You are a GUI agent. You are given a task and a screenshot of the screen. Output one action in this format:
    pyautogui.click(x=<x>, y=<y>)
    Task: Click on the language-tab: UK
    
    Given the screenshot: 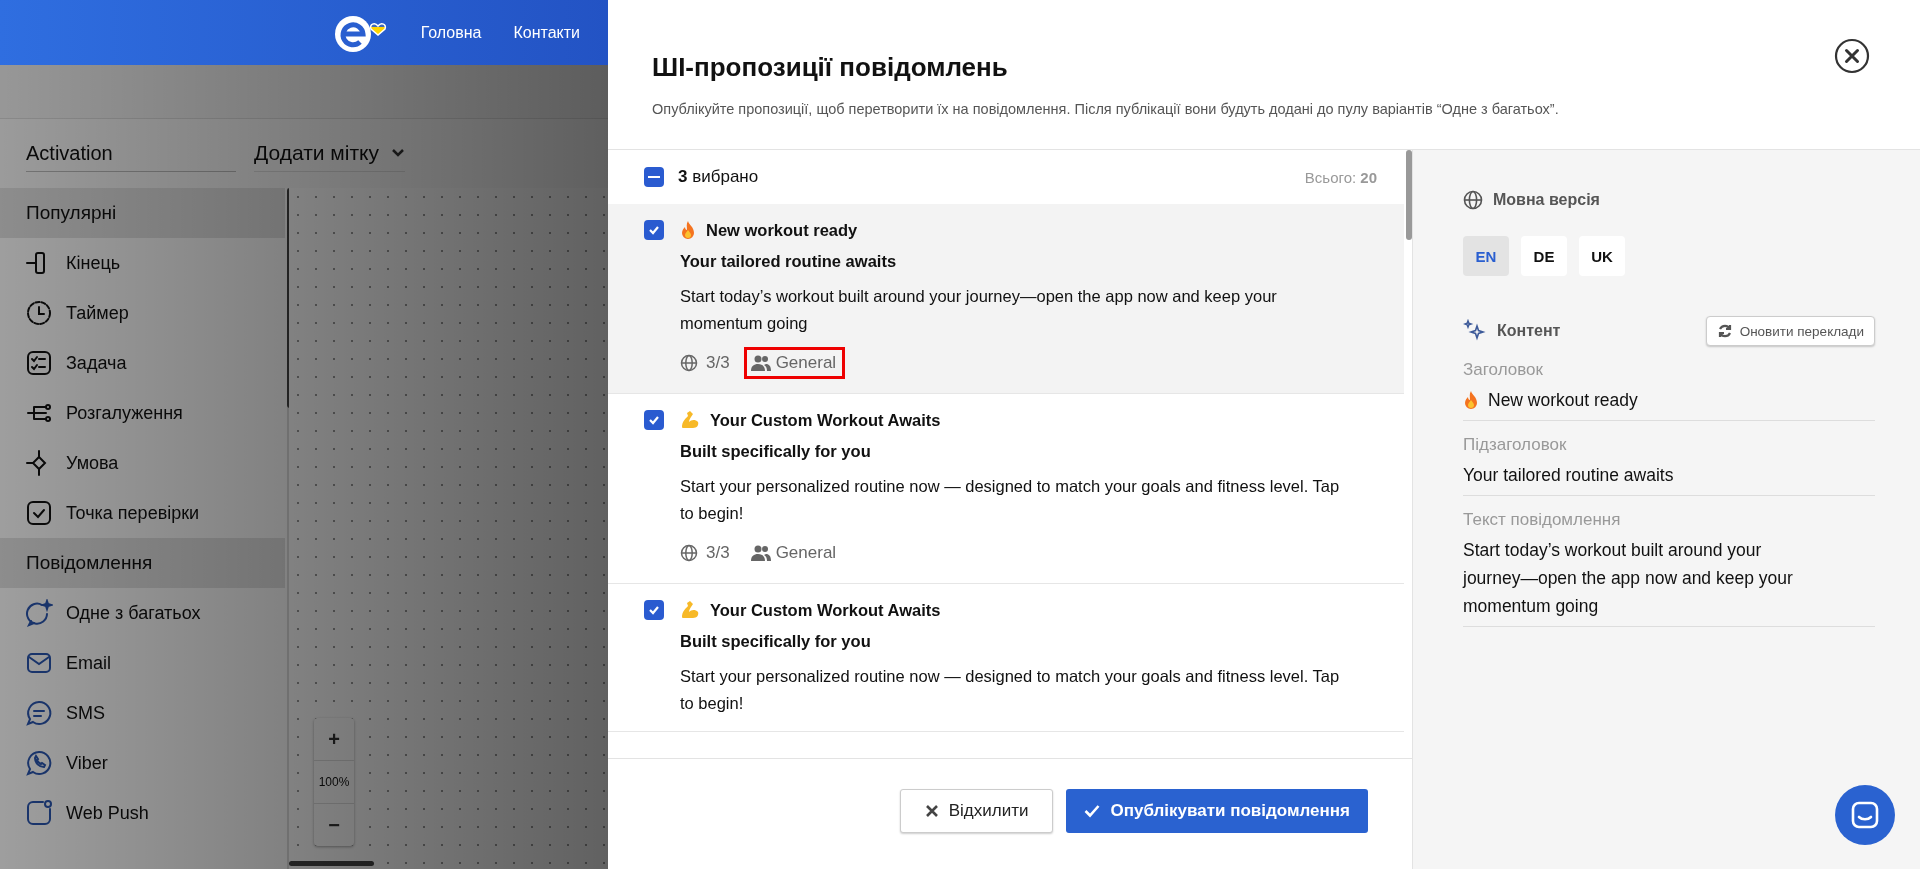 What is the action you would take?
    pyautogui.click(x=1602, y=256)
    